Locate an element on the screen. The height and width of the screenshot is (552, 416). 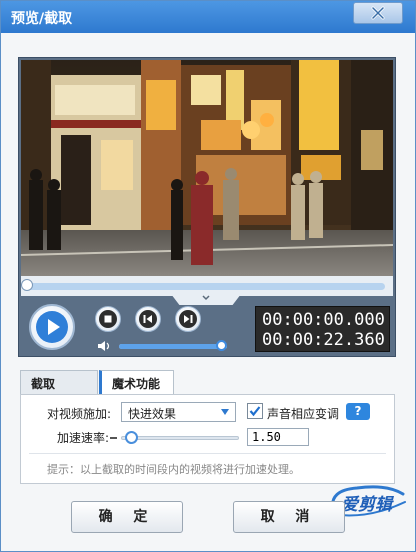
speed-slider is located at coordinates (180, 438).